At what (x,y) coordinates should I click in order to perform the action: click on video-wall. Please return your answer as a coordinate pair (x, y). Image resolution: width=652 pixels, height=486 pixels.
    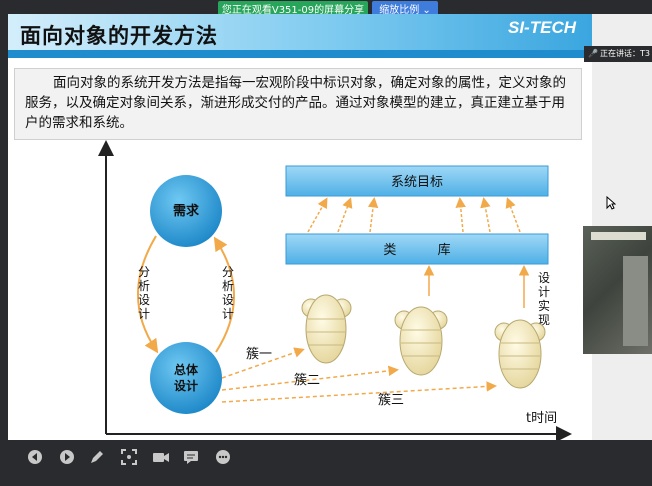
    Looking at the image, I should click on (635, 301).